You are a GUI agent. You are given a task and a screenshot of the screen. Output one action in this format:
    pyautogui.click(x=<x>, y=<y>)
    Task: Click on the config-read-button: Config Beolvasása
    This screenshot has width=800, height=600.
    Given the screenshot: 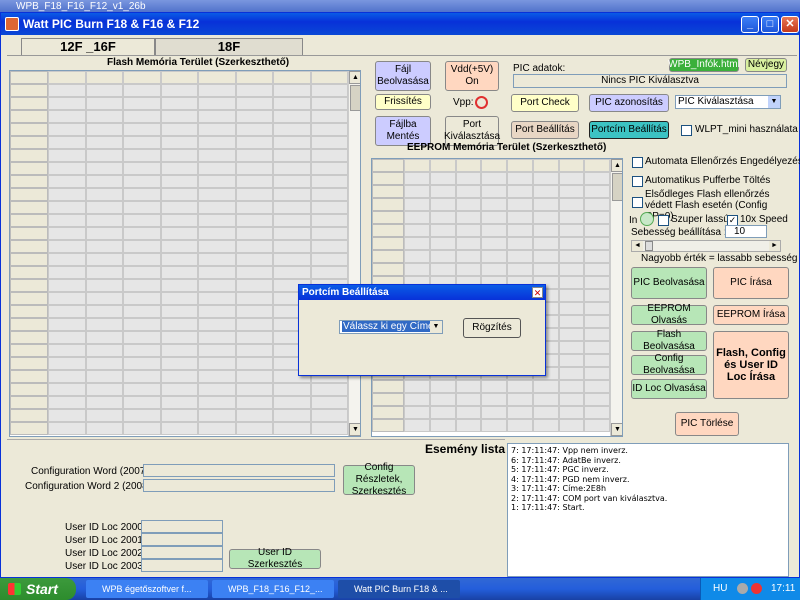 What is the action you would take?
    pyautogui.click(x=669, y=364)
    